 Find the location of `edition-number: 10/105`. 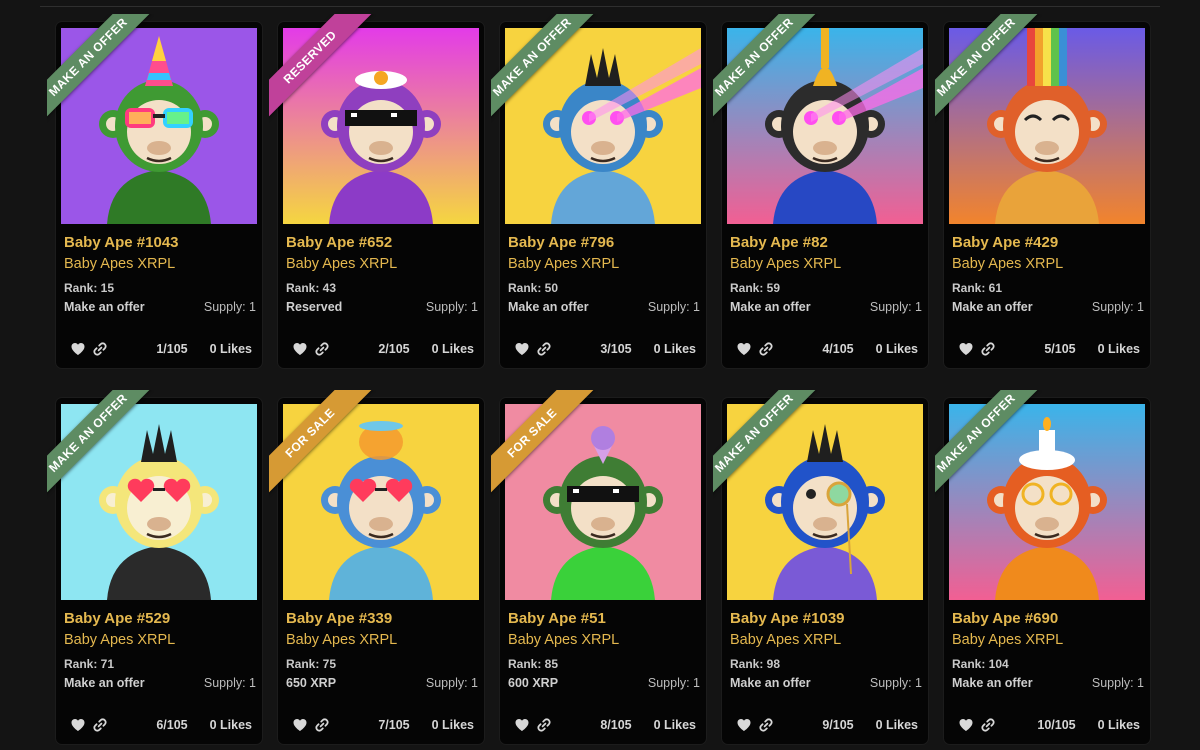

edition-number: 10/105 is located at coordinates (1056, 725).